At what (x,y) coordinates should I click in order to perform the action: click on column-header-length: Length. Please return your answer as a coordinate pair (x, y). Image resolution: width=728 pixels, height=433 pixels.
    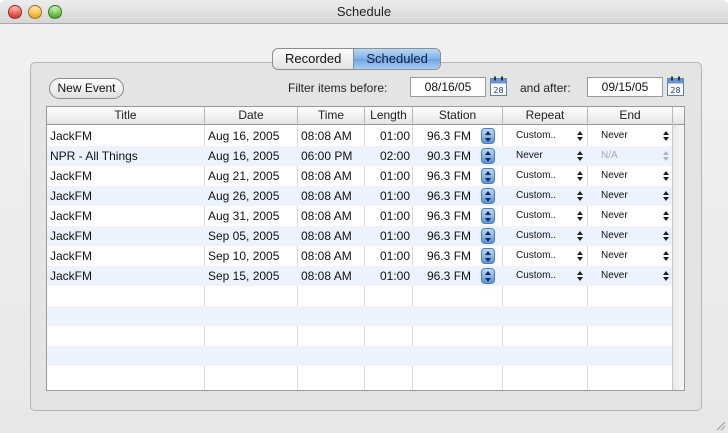
    Looking at the image, I should click on (389, 116).